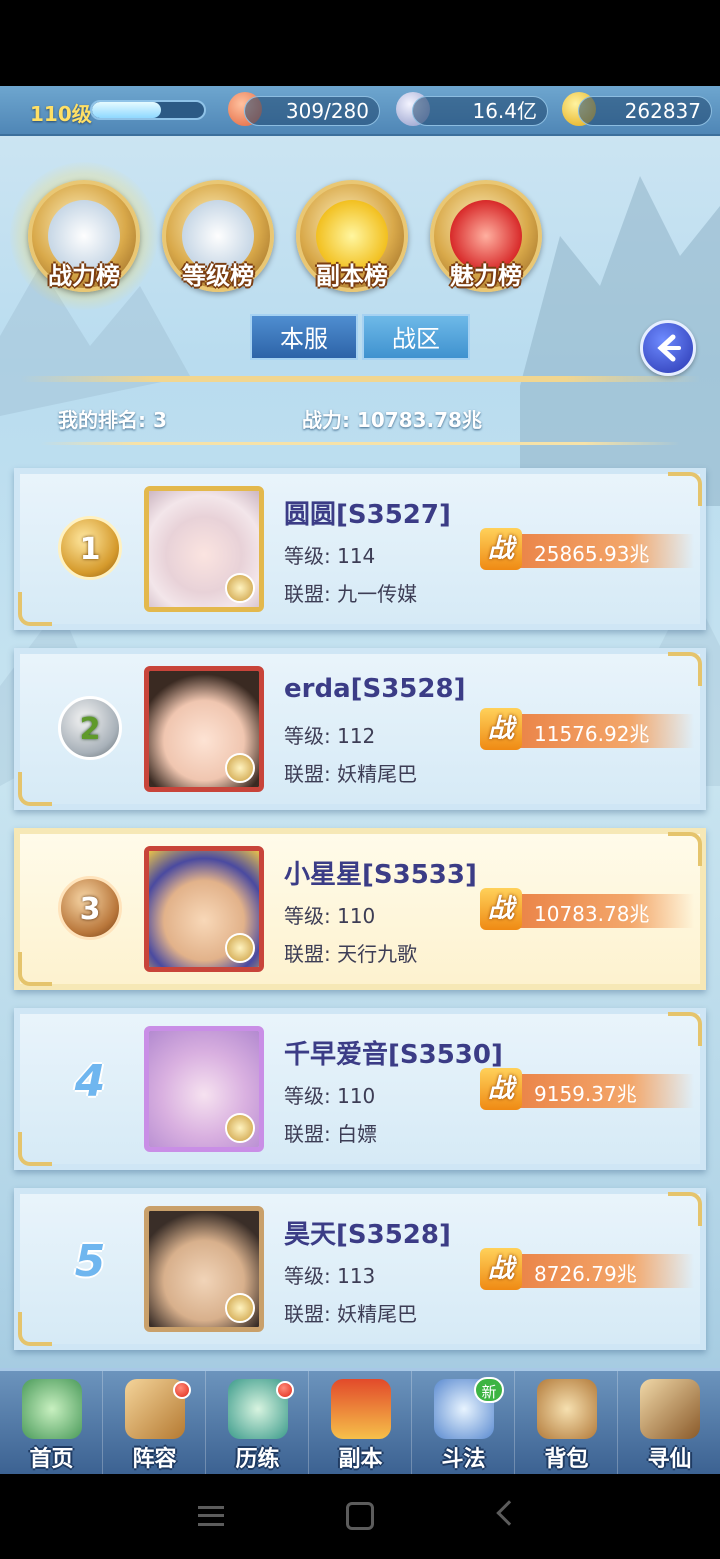 This screenshot has height=1559, width=720. I want to click on my-power: 战力: 10783.78兆, so click(392, 420).